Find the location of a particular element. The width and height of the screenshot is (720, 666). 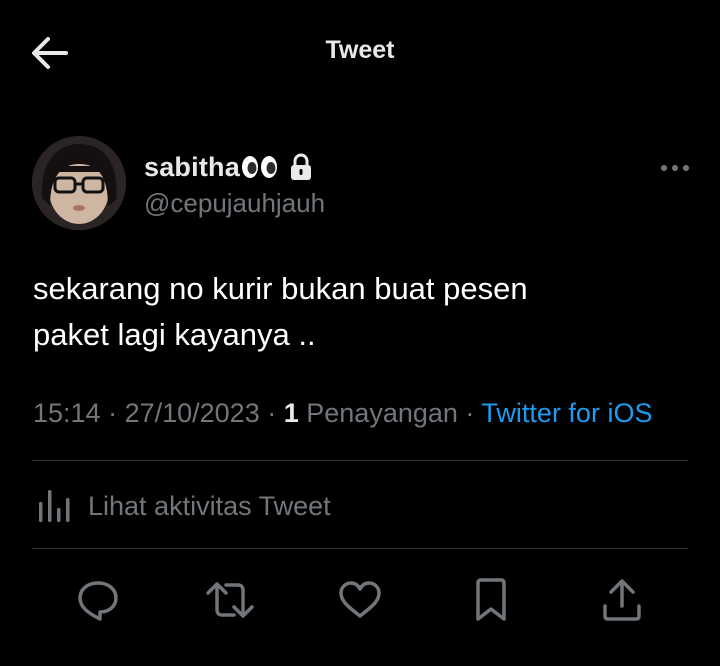

avatar is located at coordinates (79, 183).